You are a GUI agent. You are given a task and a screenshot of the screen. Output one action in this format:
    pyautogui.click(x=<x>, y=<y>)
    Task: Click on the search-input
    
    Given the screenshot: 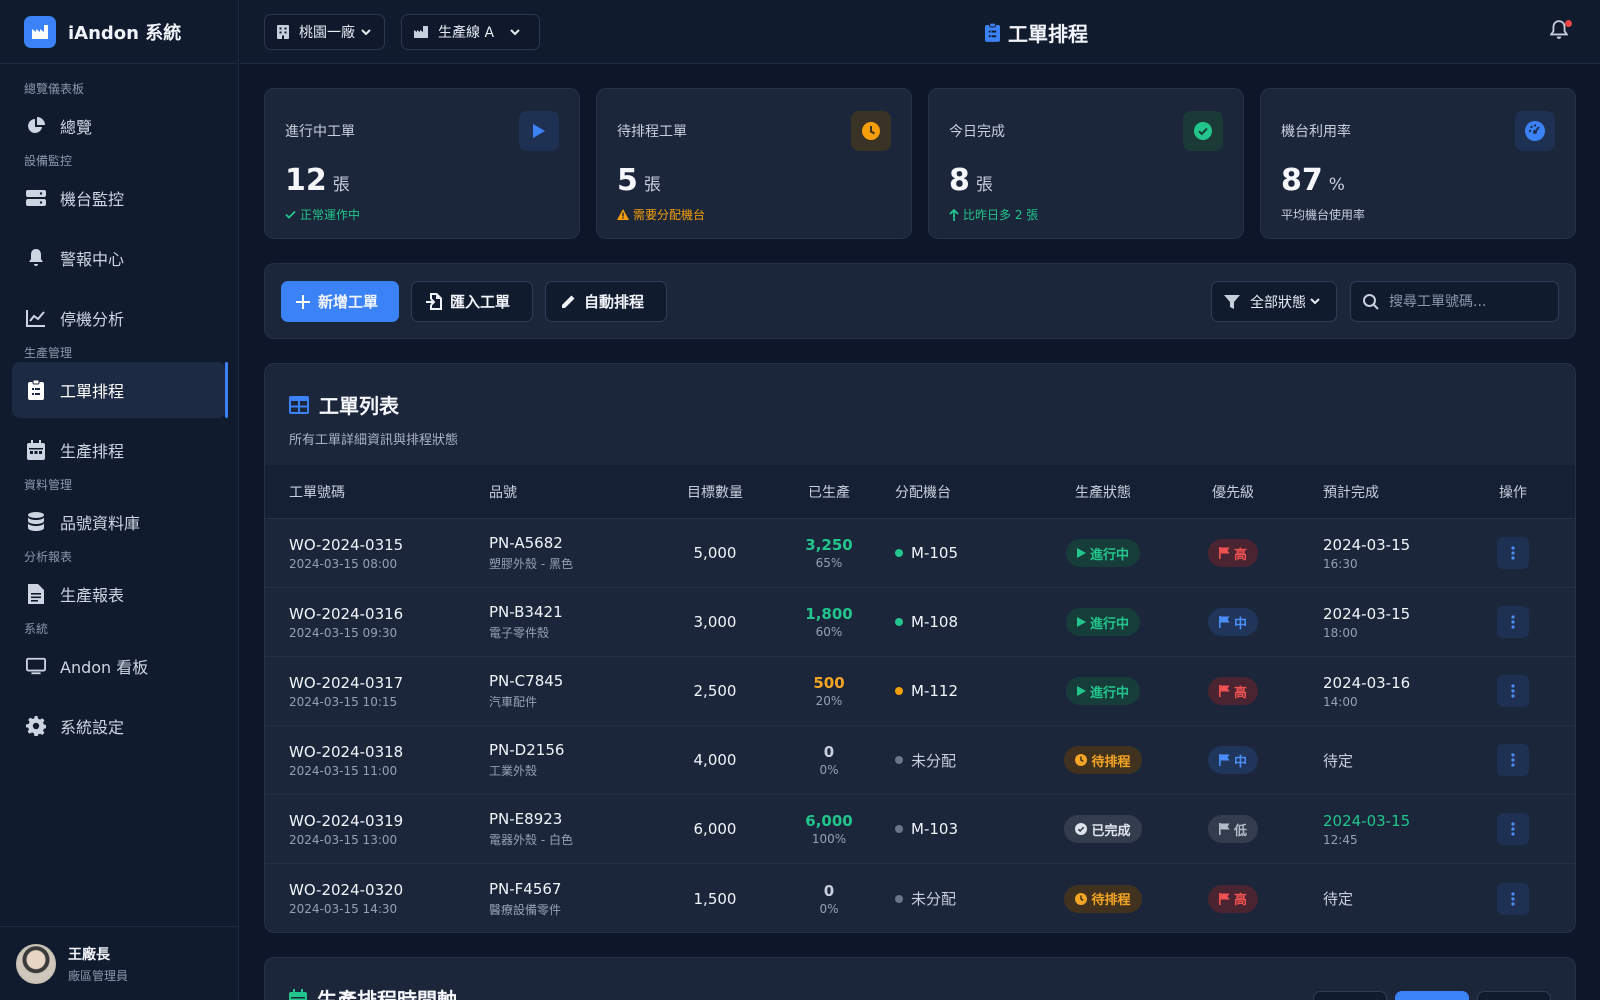 What is the action you would take?
    pyautogui.click(x=1469, y=301)
    